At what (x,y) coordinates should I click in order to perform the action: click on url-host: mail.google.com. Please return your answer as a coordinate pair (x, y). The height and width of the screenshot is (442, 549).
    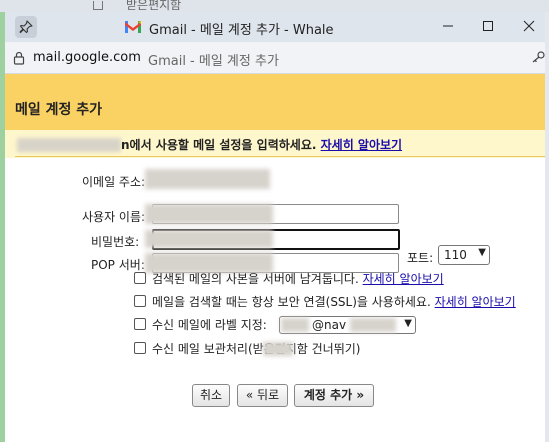
    Looking at the image, I should click on (87, 57).